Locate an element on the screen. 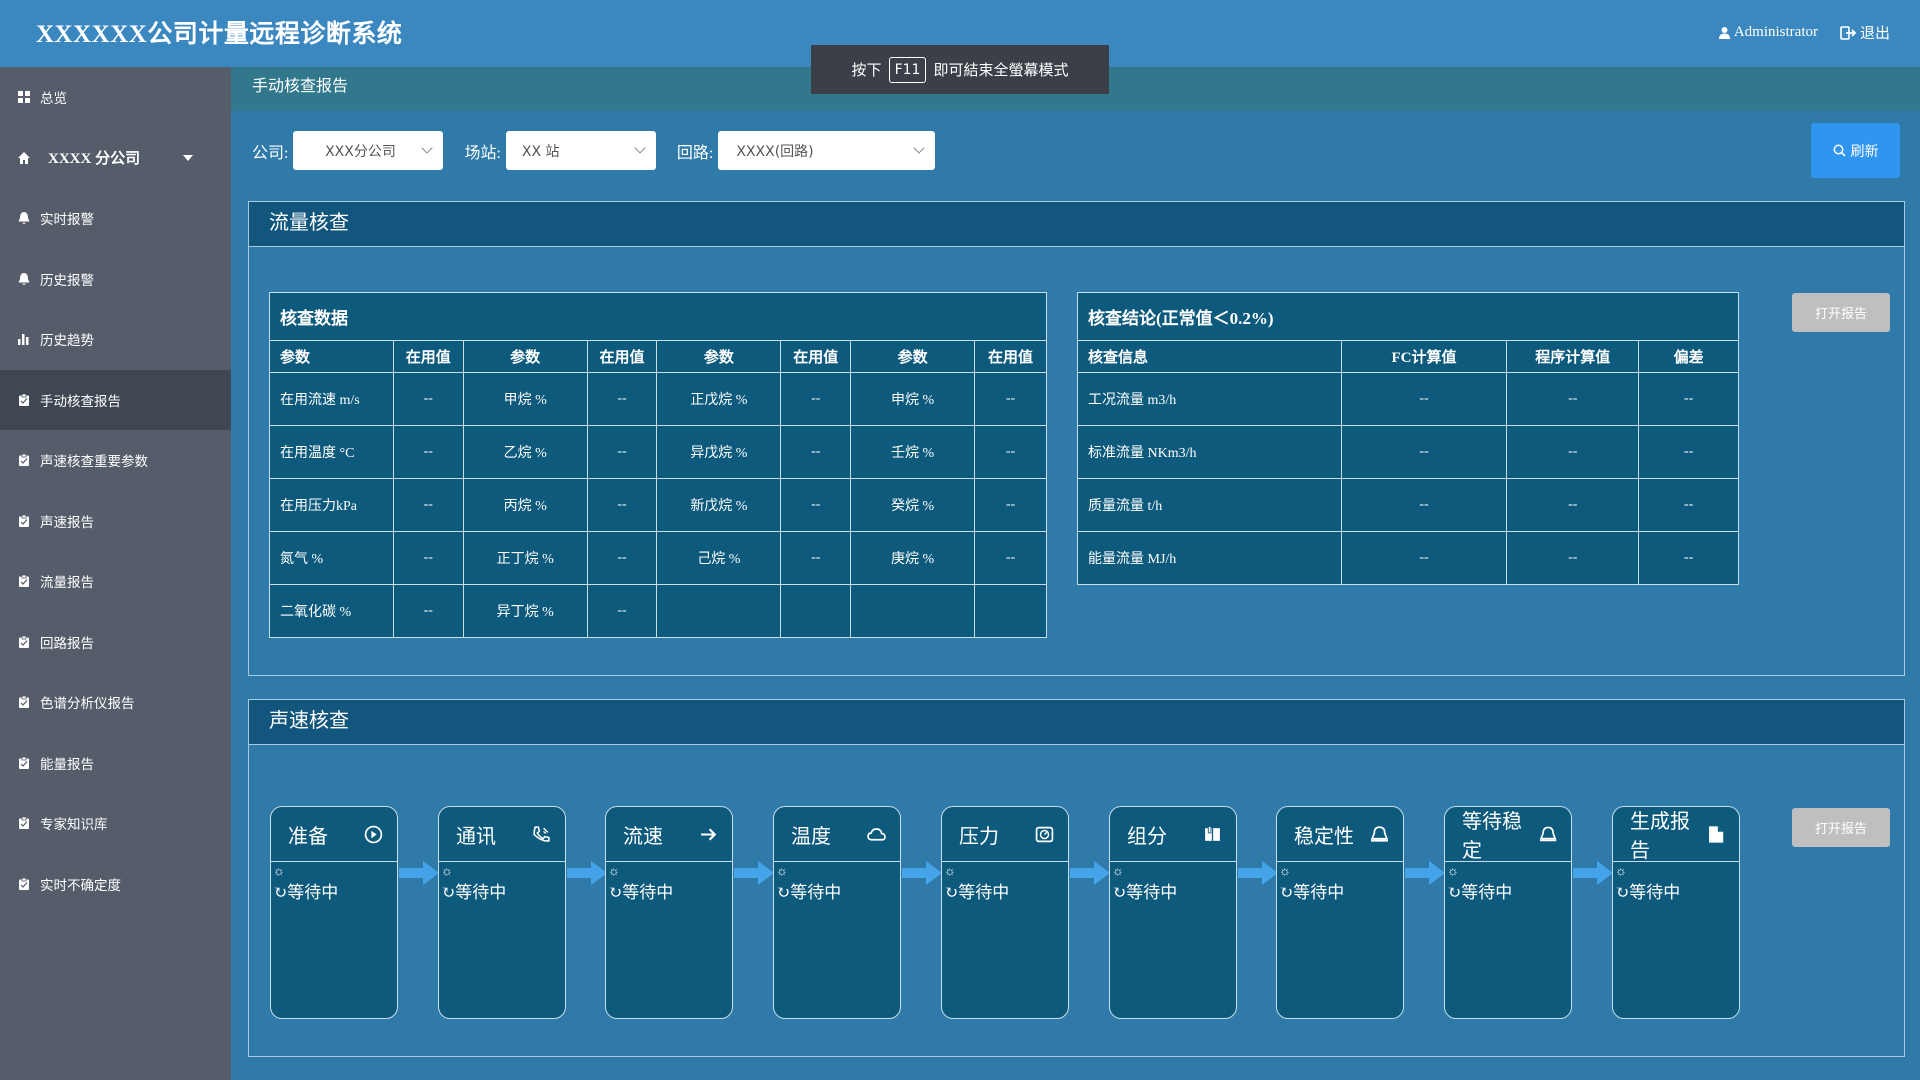 The width and height of the screenshot is (1920, 1080). cloud-icon is located at coordinates (876, 834).